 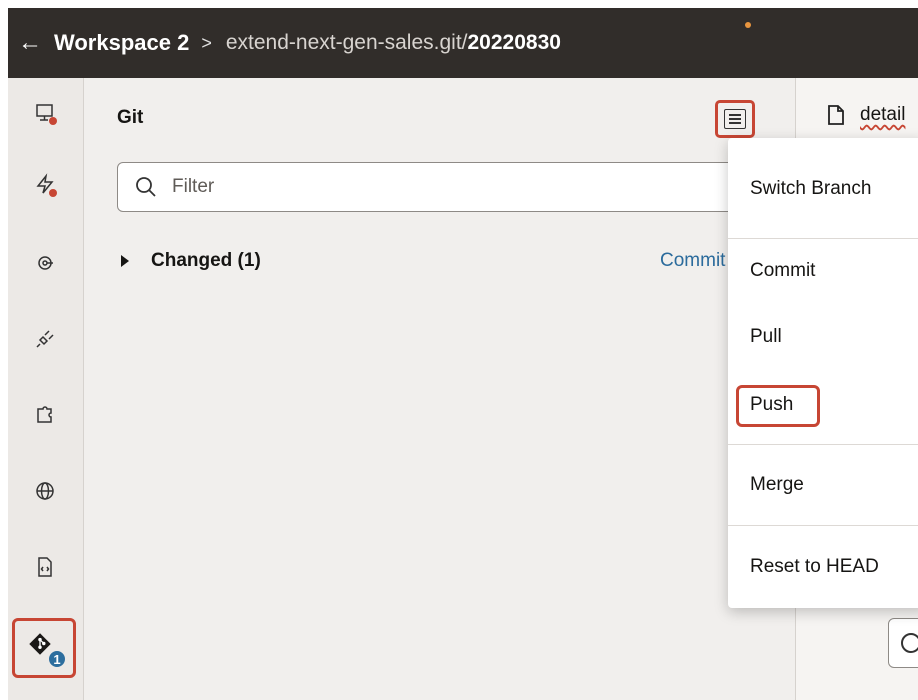 I want to click on editor-tab-label: detail, so click(x=883, y=114).